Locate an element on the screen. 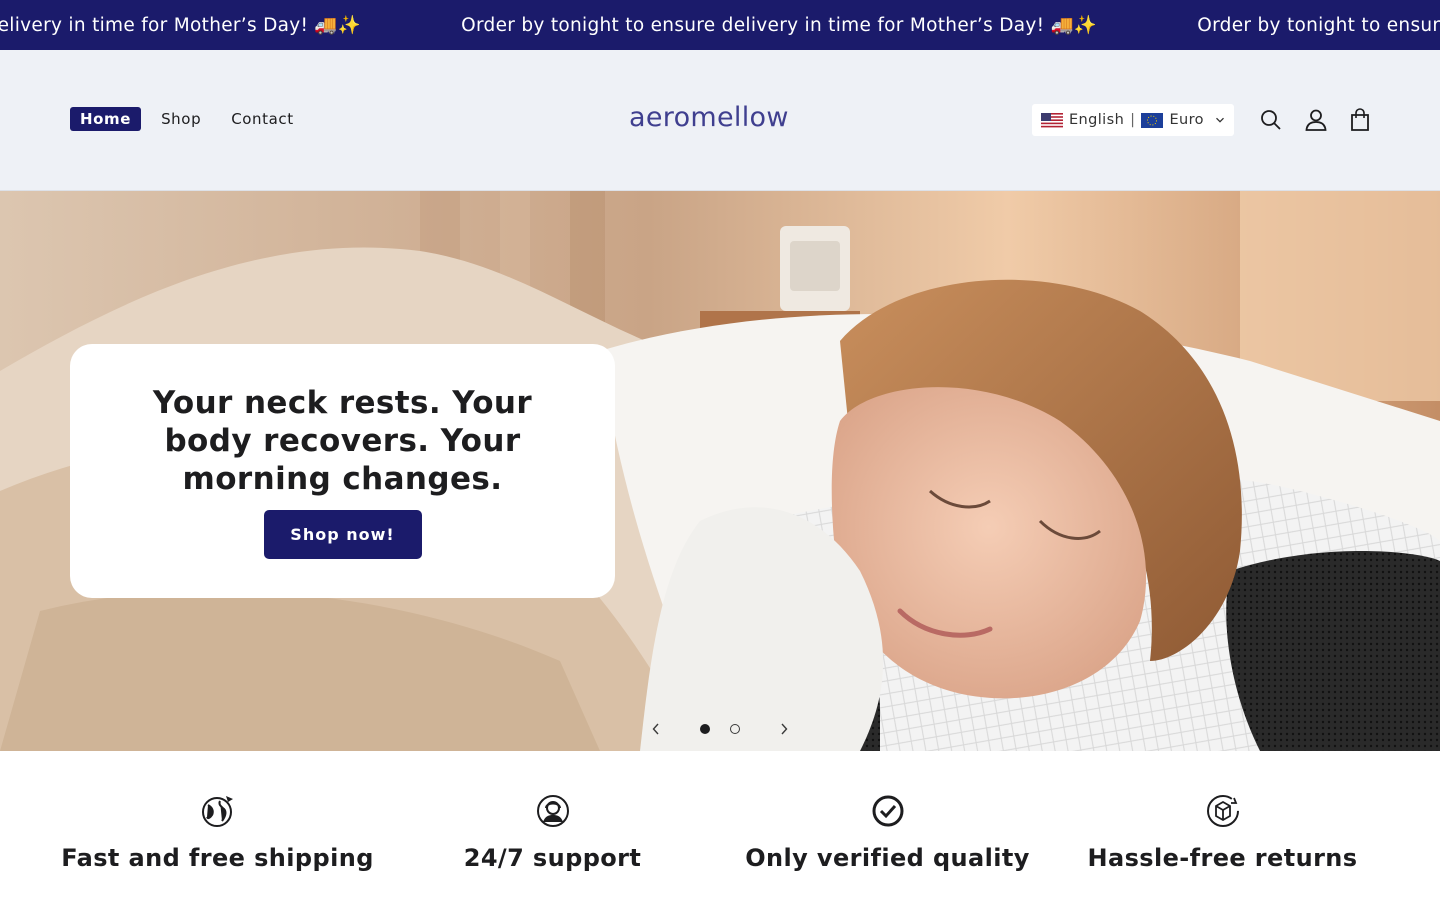  slideshow-controls is located at coordinates (720, 729).